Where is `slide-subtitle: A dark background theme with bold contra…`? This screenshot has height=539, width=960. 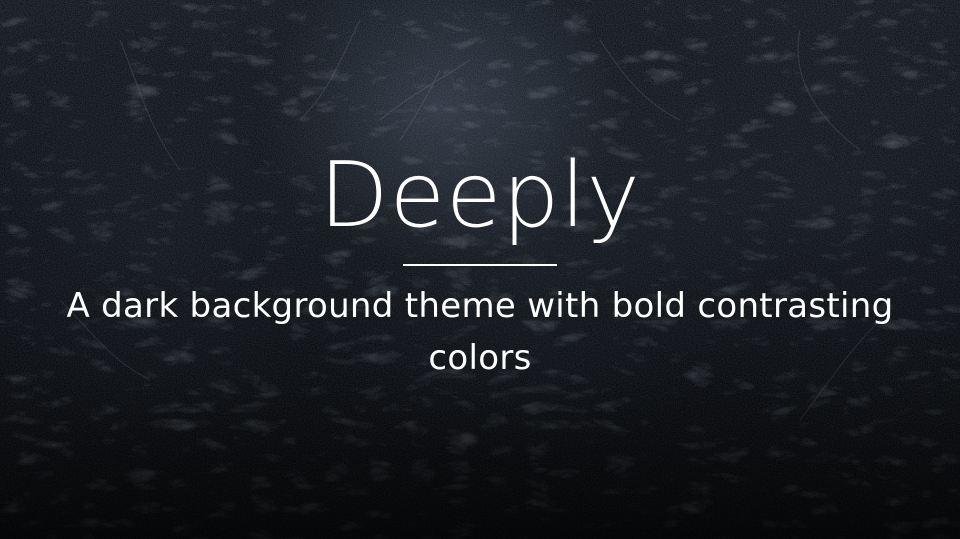
slide-subtitle: A dark background theme with bold contra… is located at coordinates (480, 332).